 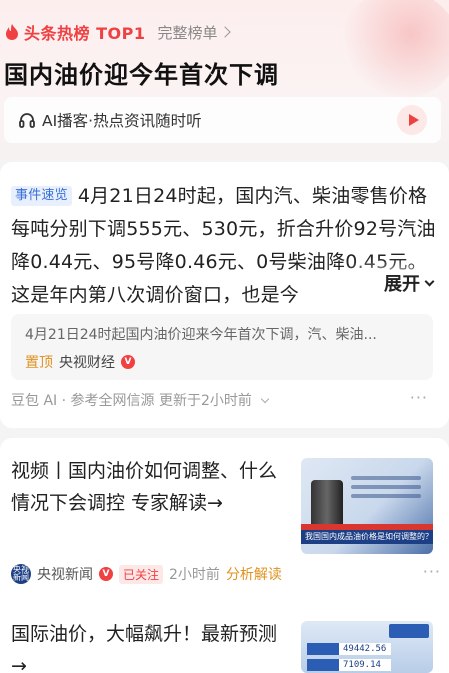 I want to click on news-title: 视频丨国内油价如何调整、什么情况下会调控 专家解读→, so click(x=151, y=487).